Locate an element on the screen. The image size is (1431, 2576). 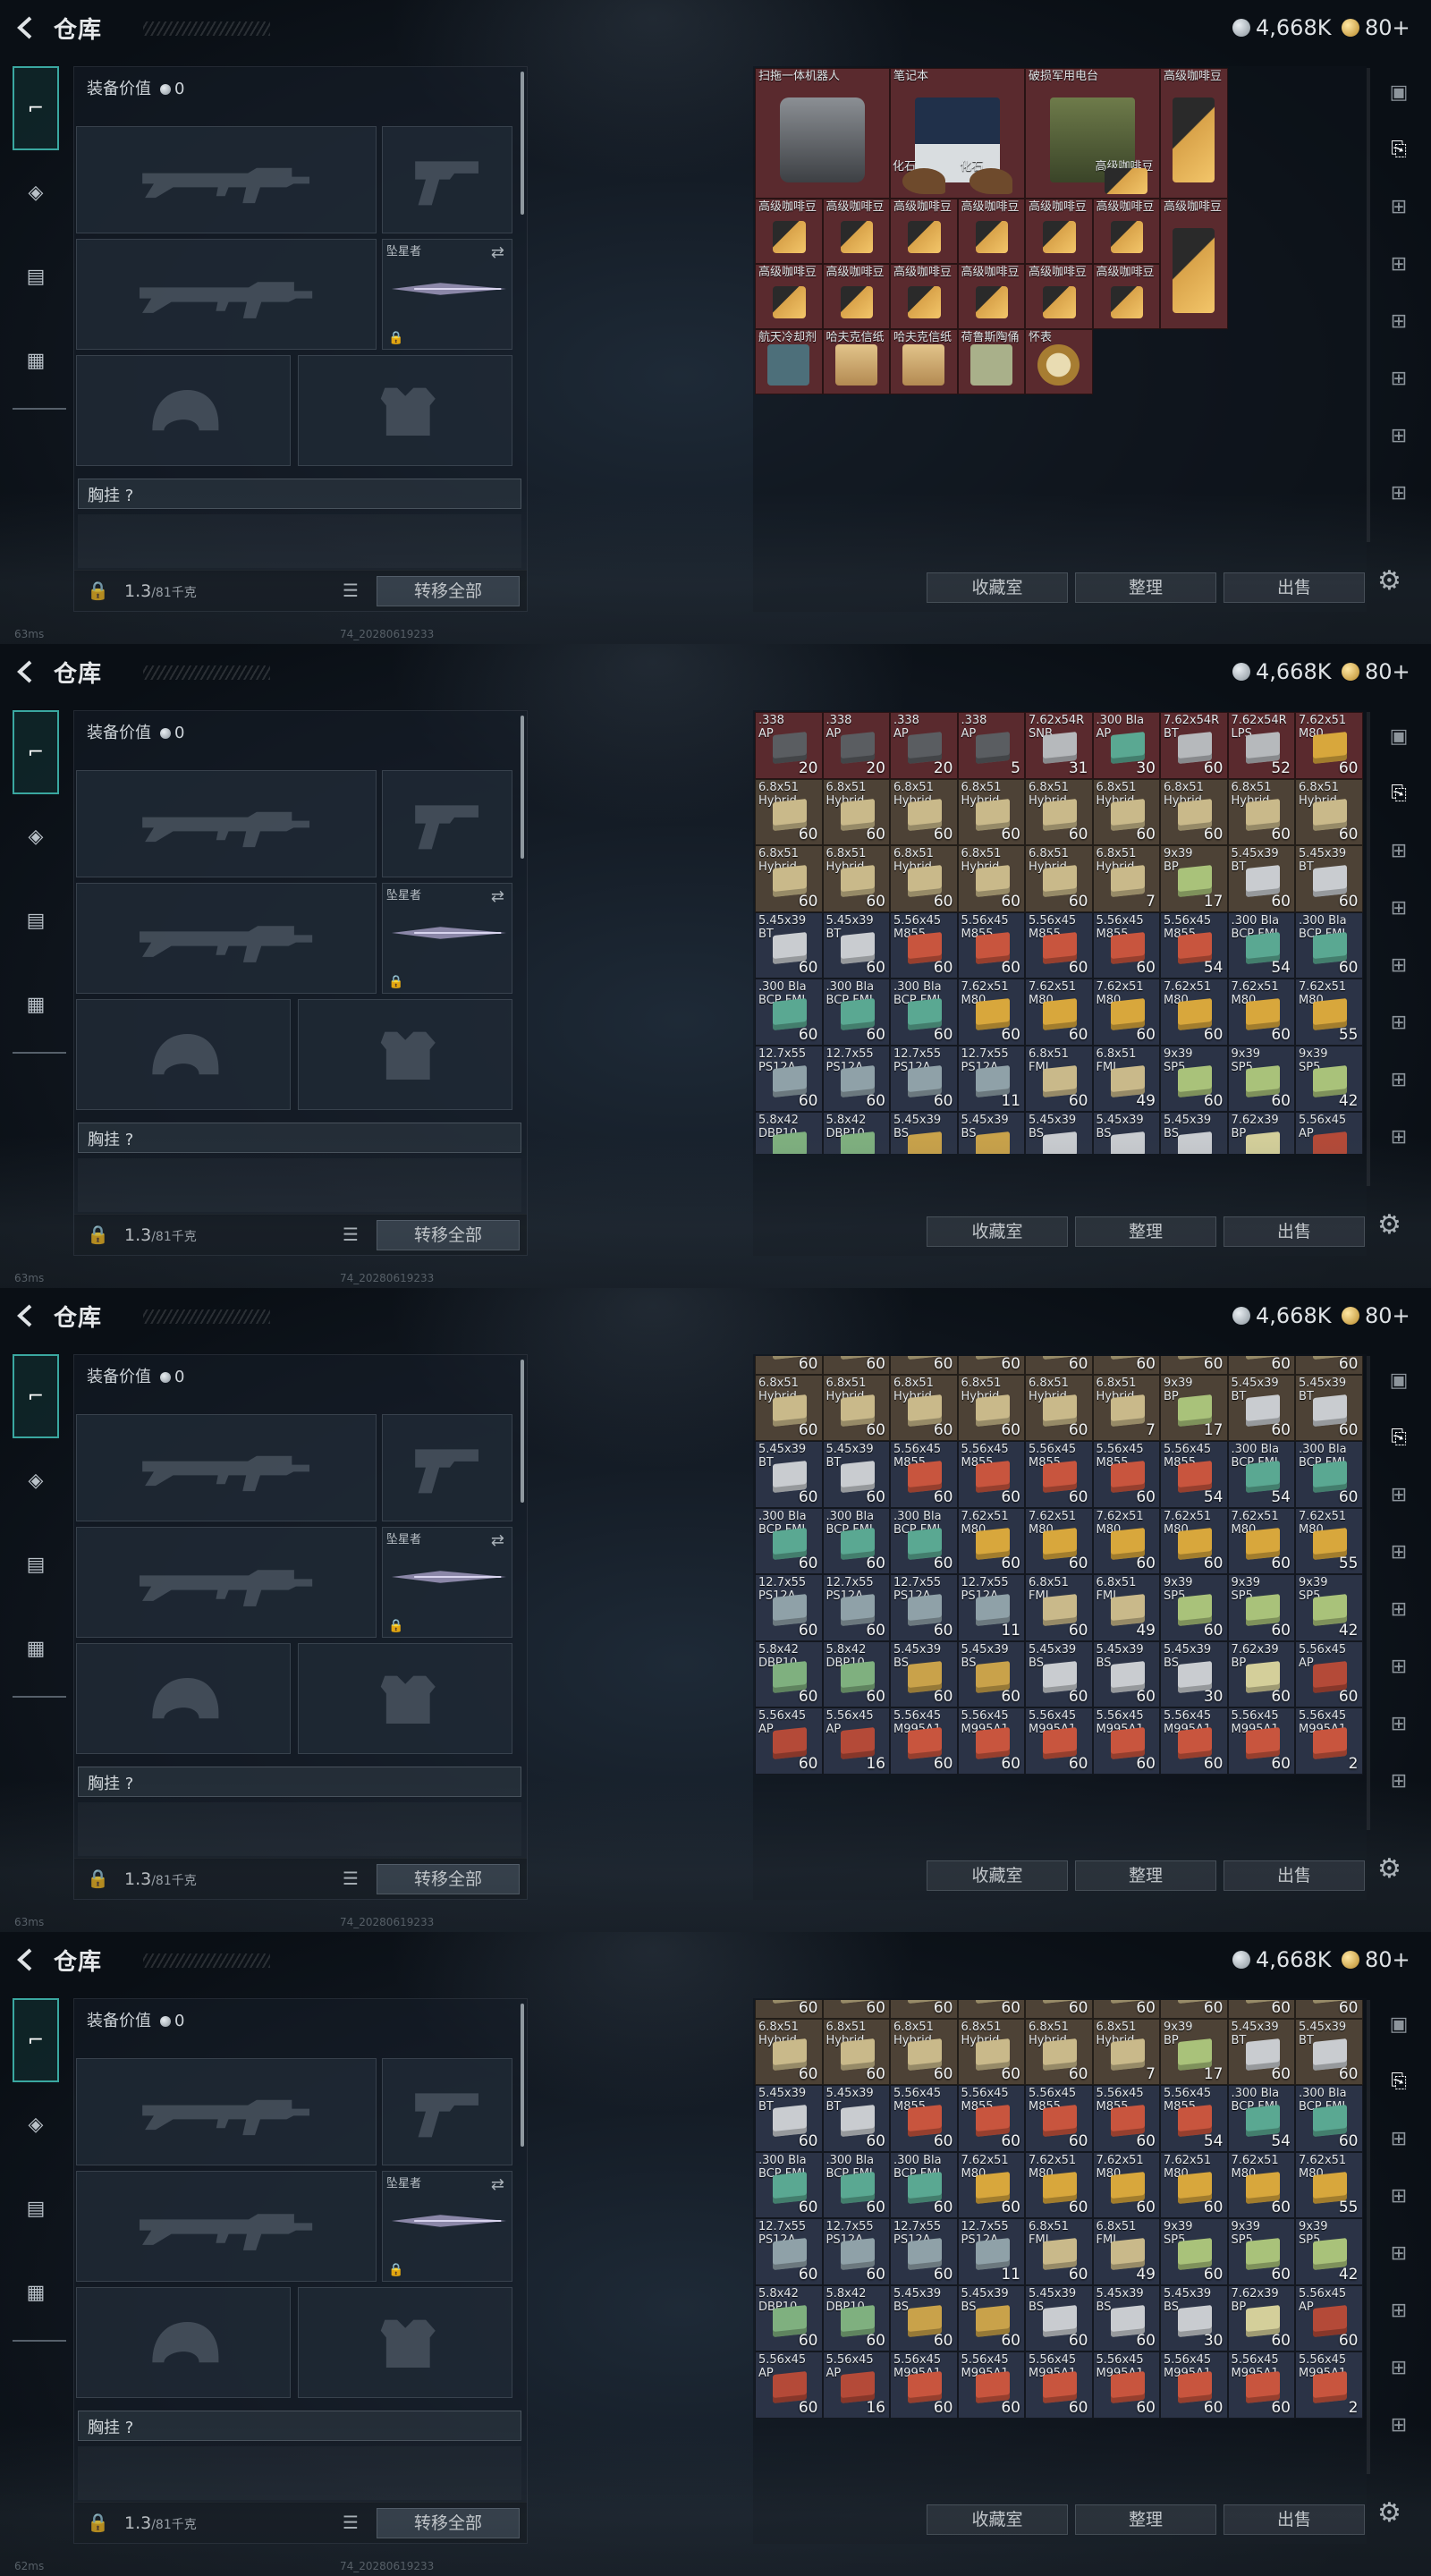
ammo-cell: 5.45x39 BS30 is located at coordinates (1194, 1133).